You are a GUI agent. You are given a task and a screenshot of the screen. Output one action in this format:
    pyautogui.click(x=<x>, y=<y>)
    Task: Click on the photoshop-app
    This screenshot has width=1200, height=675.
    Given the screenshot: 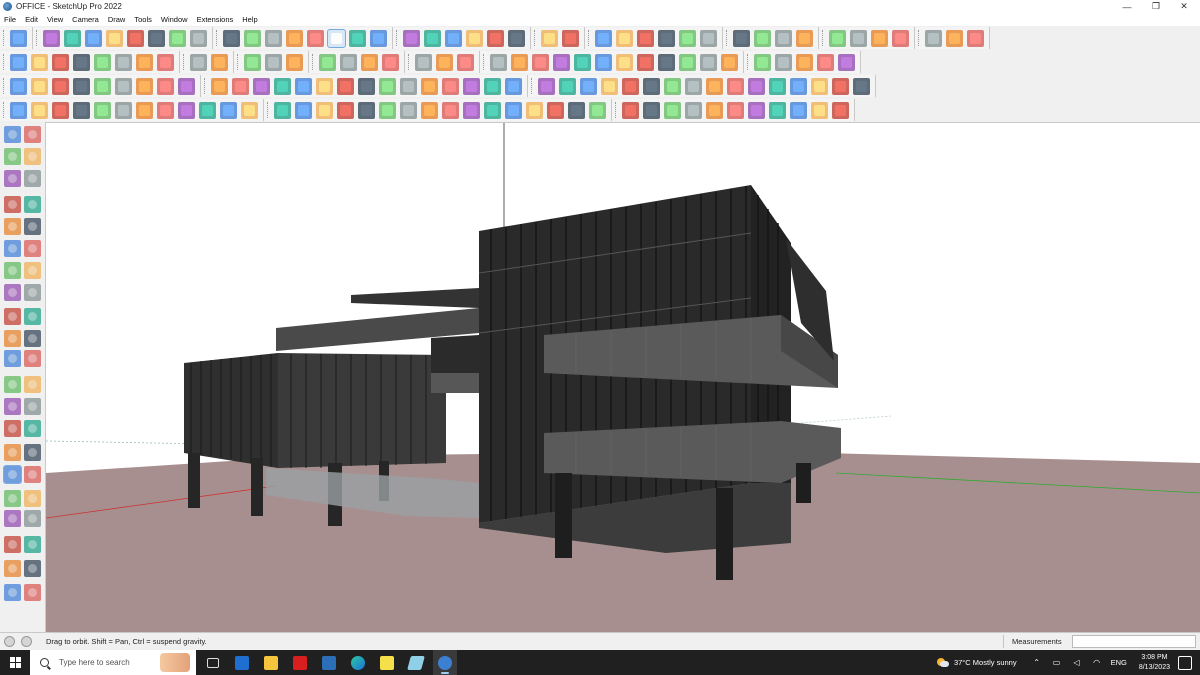 What is the action you would take?
    pyautogui.click(x=329, y=662)
    